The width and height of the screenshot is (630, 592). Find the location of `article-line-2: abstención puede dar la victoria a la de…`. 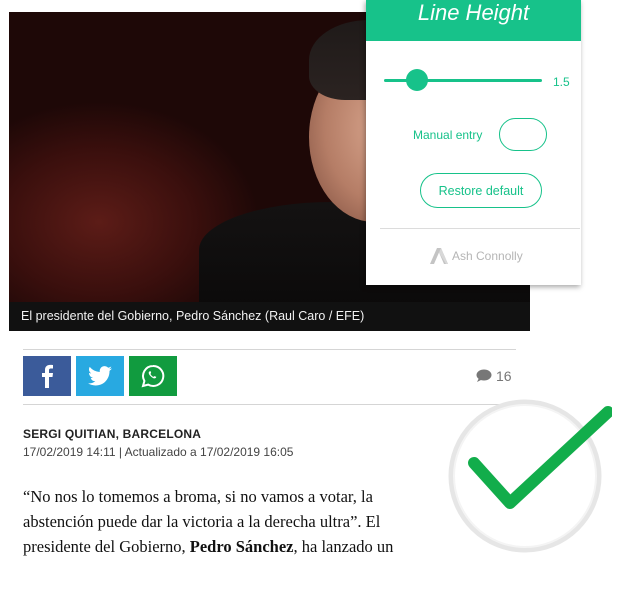

article-line-2: abstención puede dar la victoria a la de… is located at coordinates (202, 521).